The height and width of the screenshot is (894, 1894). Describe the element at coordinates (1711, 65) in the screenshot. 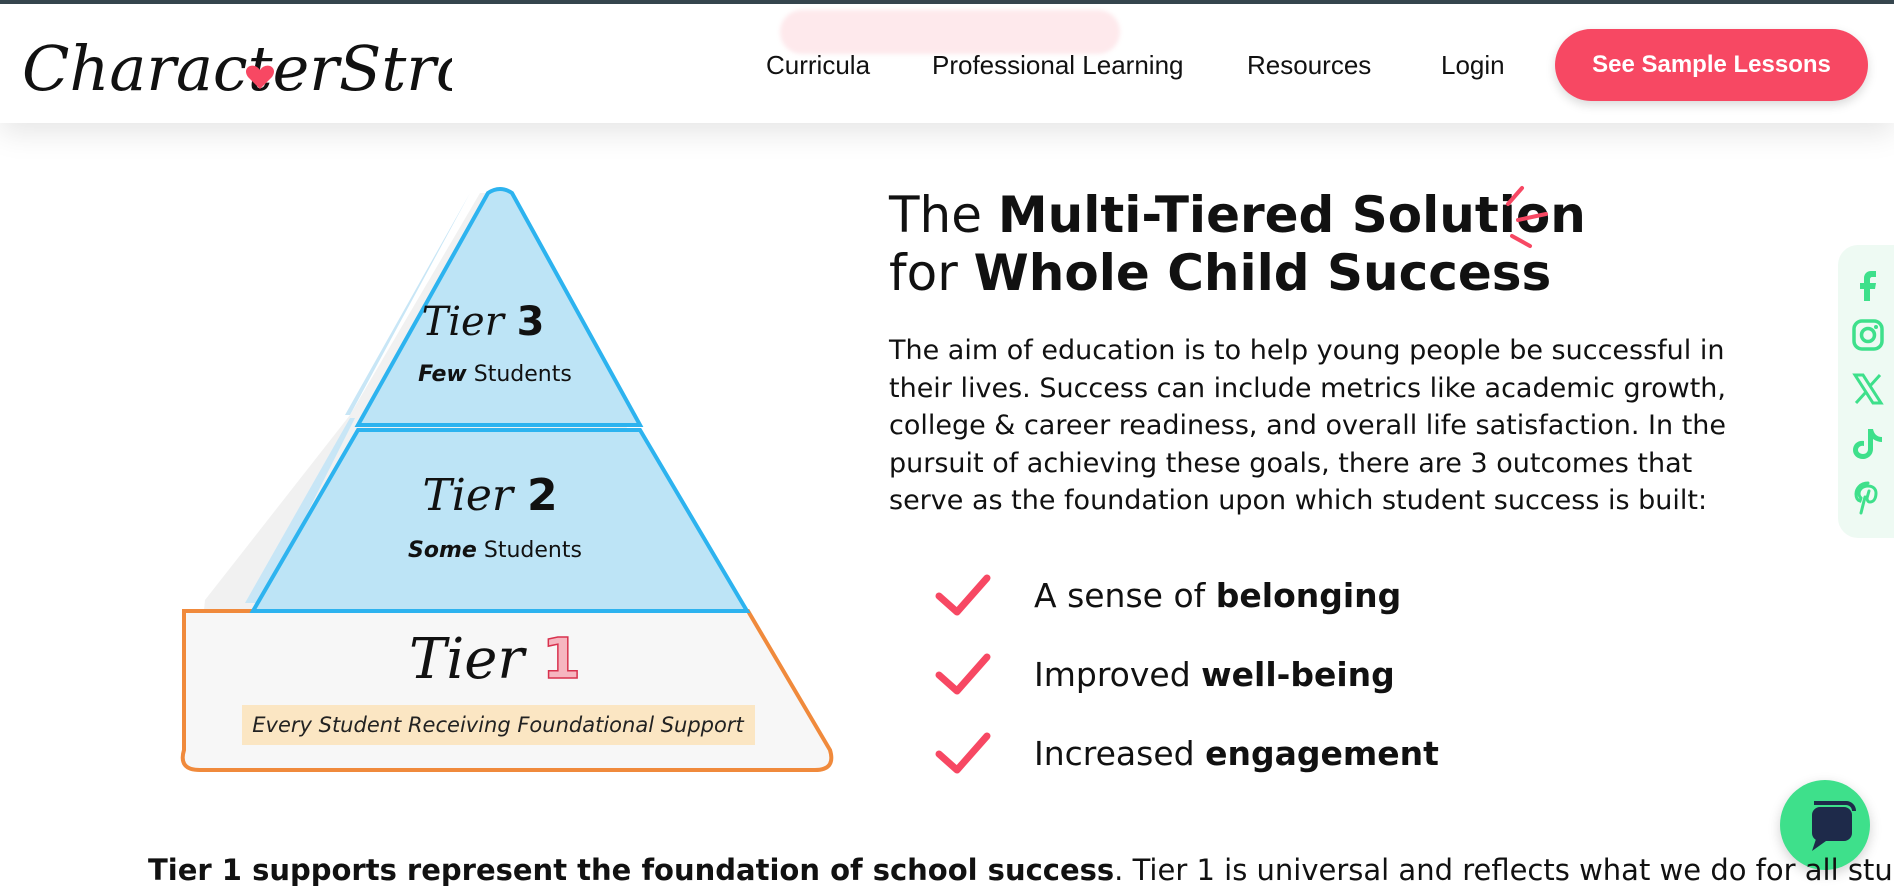

I see `see-sample-lessons-button: See Sample Lessons` at that location.